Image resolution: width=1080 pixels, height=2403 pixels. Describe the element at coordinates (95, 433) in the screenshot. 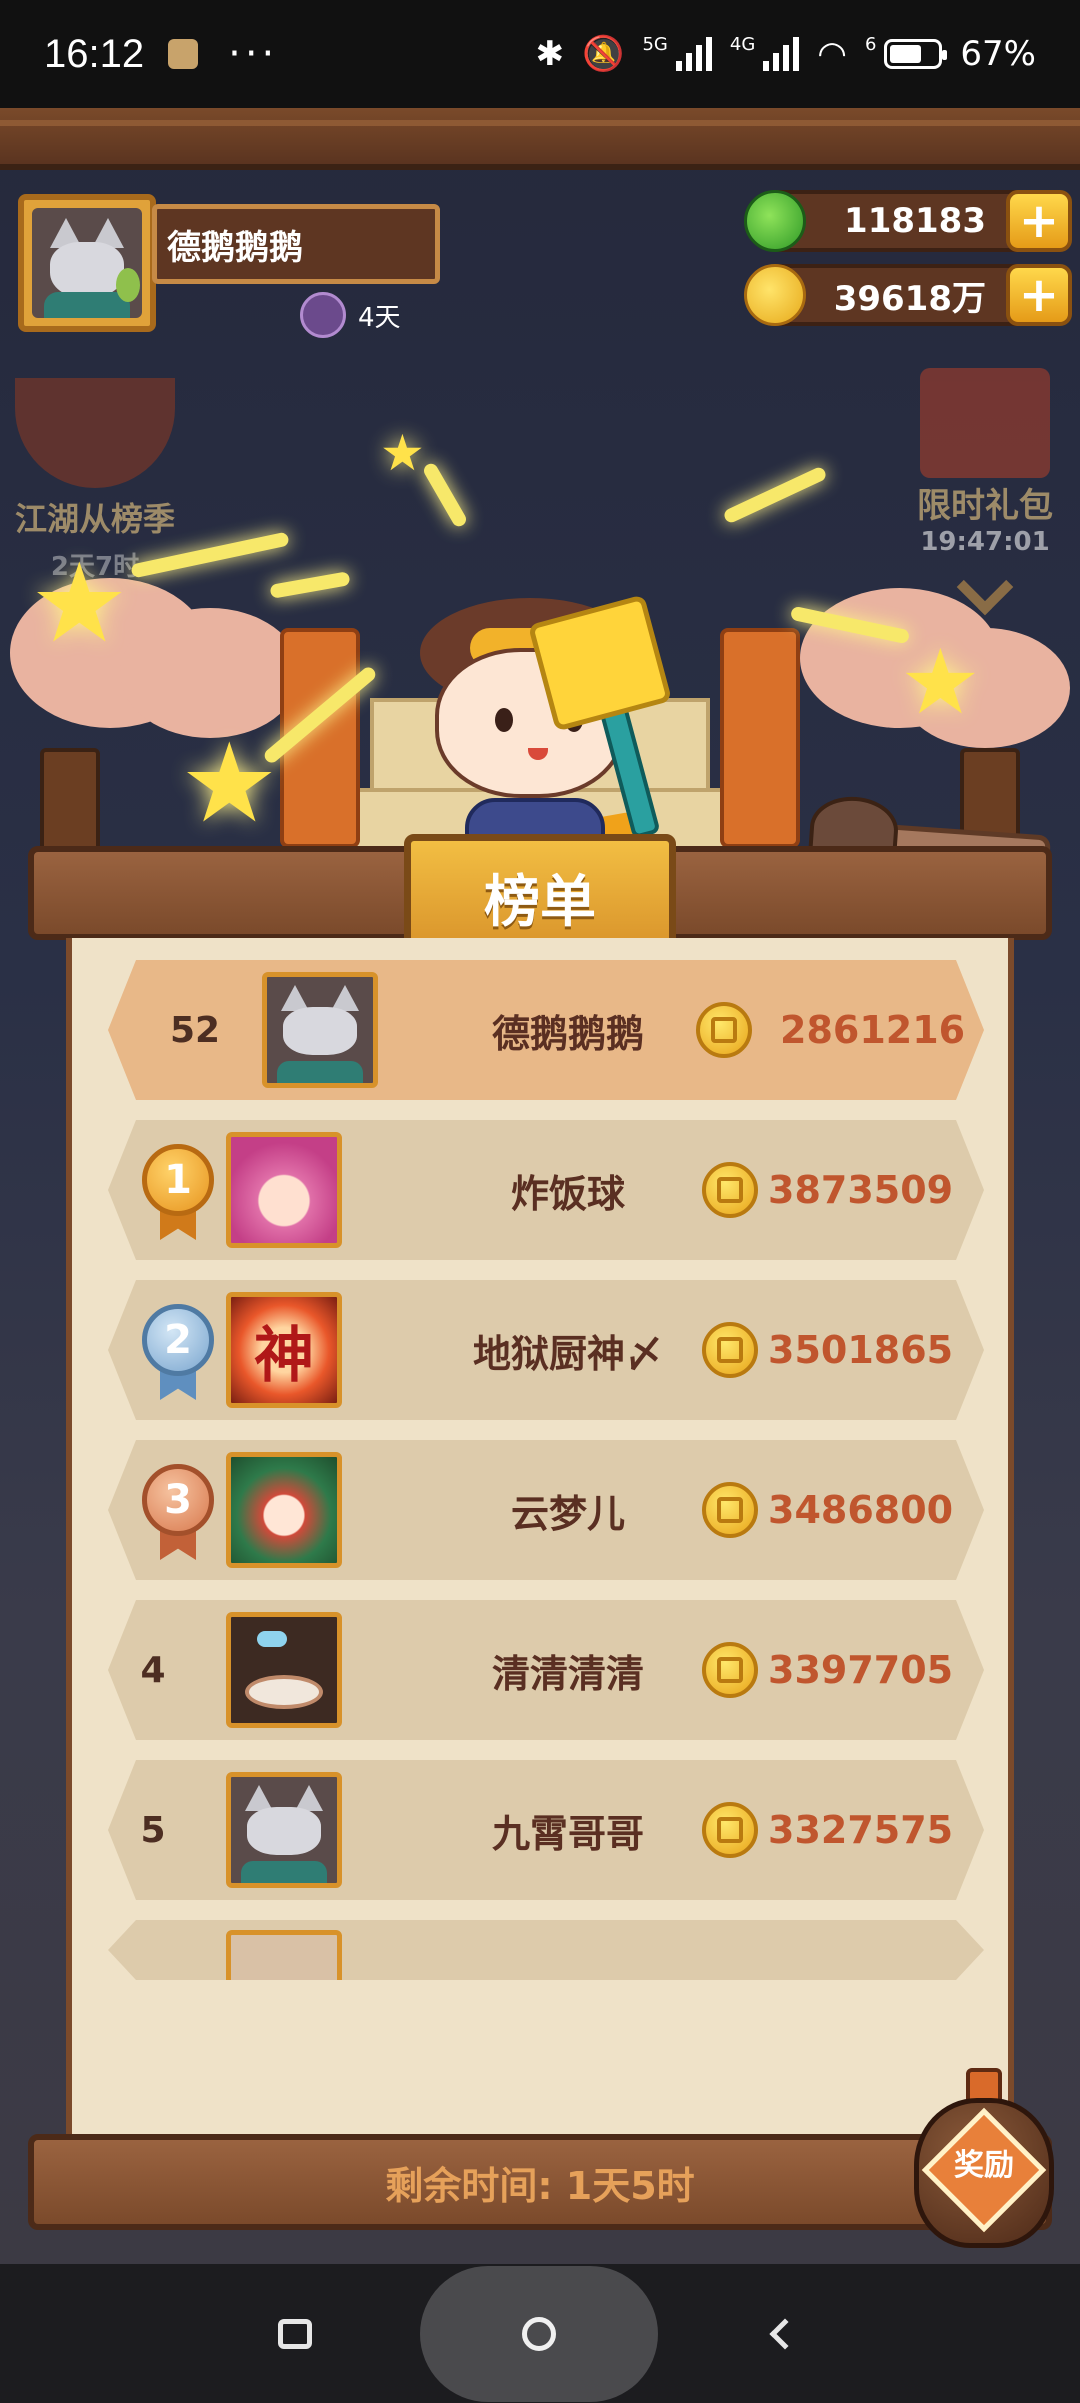

I see `hotpot-icon` at that location.